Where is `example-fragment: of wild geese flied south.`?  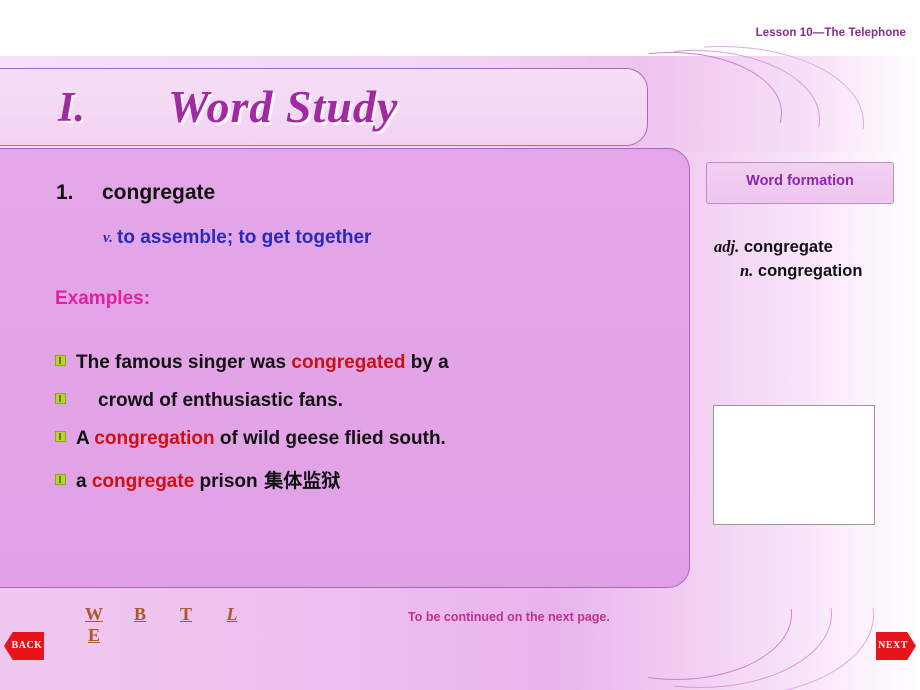
example-fragment: of wild geese flied south. is located at coordinates (330, 438).